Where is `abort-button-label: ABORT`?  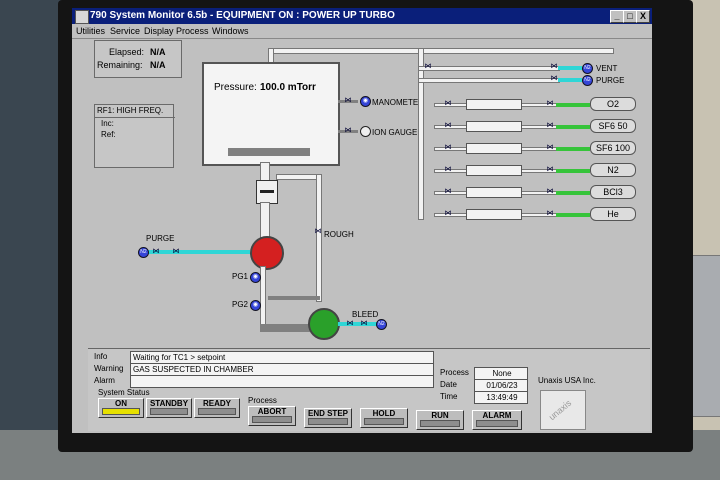
abort-button-label: ABORT is located at coordinates (272, 411).